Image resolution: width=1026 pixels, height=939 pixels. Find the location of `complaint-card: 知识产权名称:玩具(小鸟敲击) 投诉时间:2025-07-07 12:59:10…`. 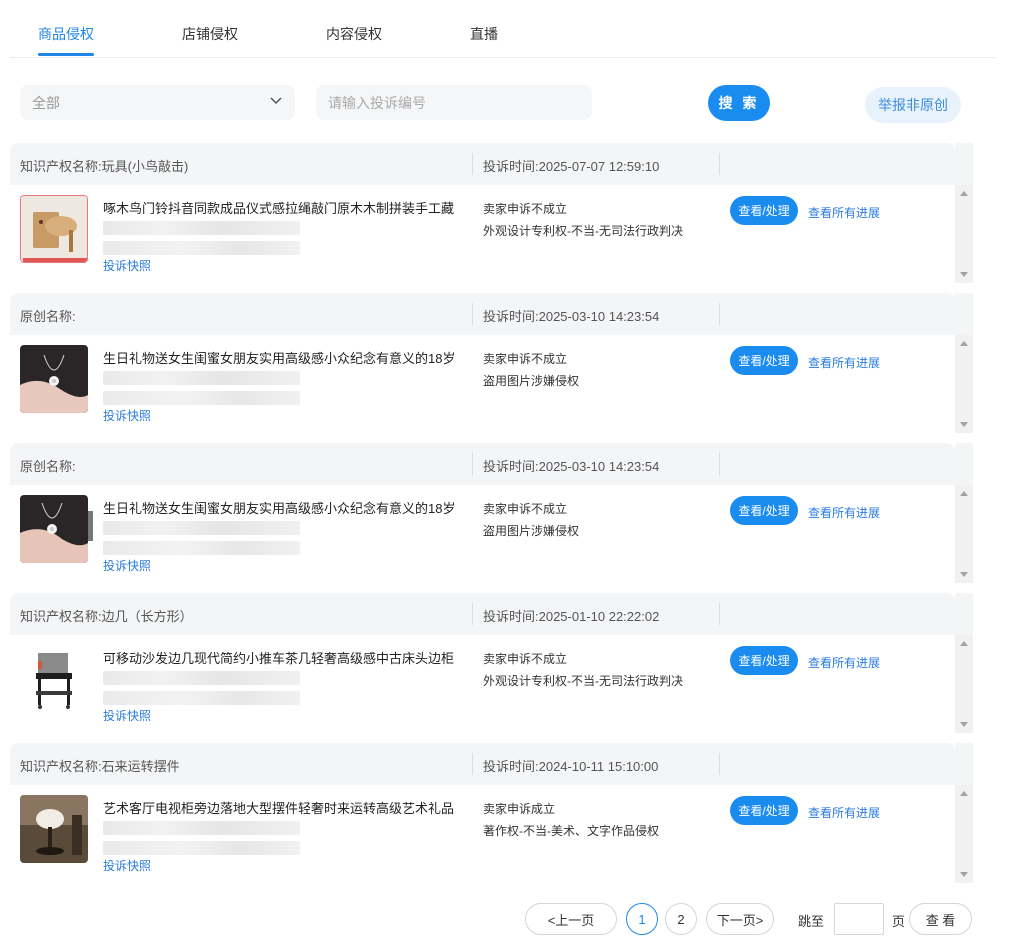

complaint-card: 知识产权名称:玩具(小鸟敲击) 投诉时间:2025-07-07 12:59:10… is located at coordinates (491, 213).